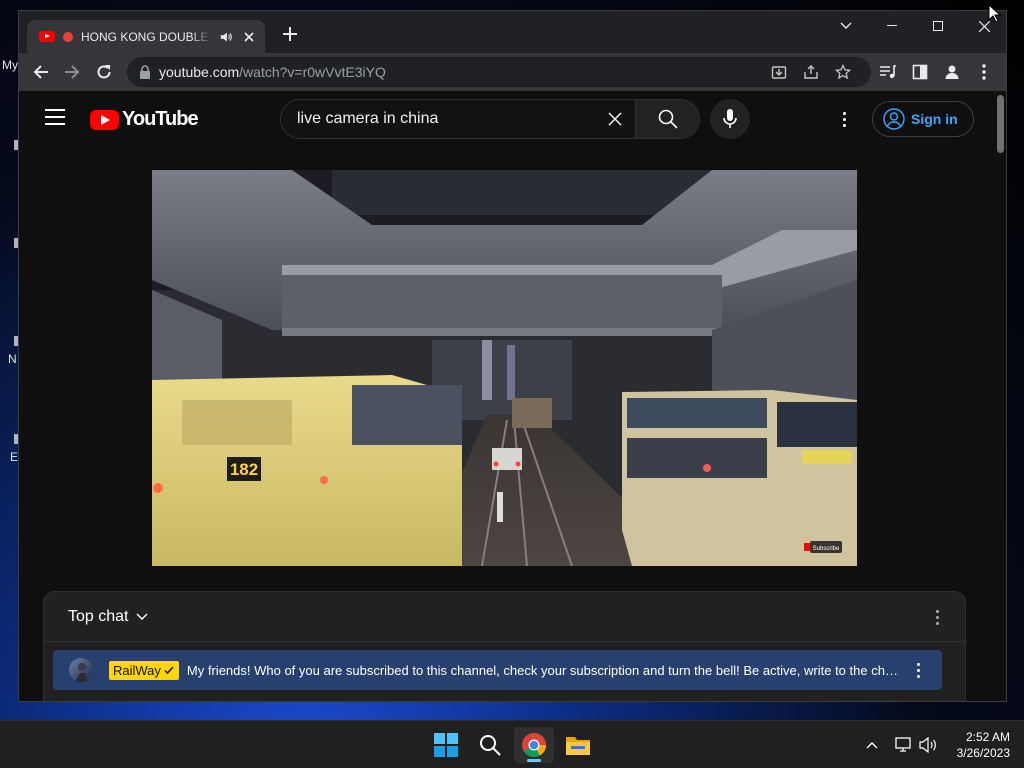 The image size is (1024, 768). I want to click on chevron-up-icon, so click(872, 745).